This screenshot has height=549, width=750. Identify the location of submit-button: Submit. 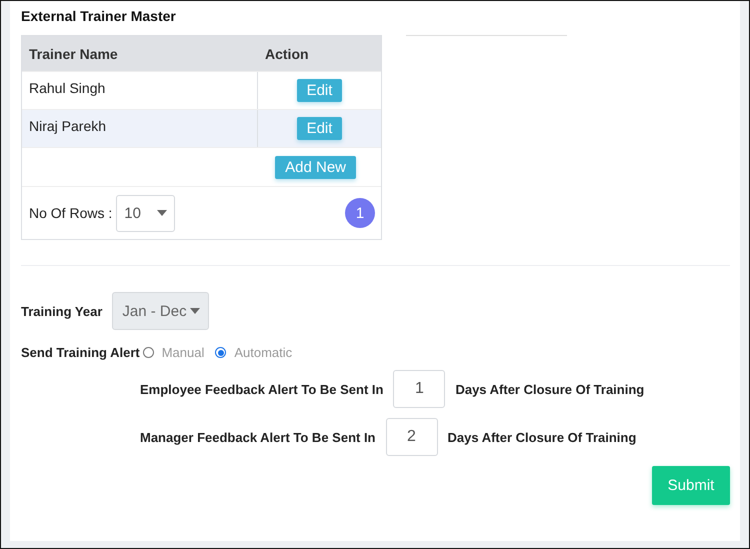
(691, 485).